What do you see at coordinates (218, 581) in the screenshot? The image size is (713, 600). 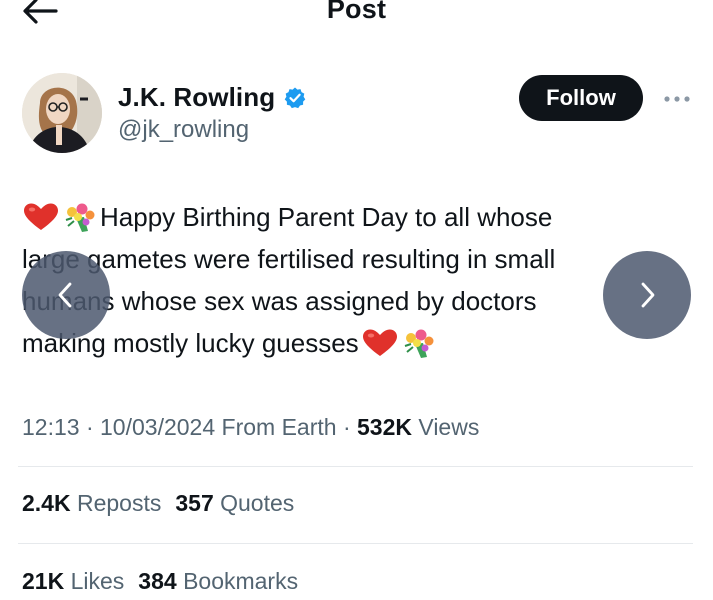 I see `bookmarks-stat: 384 Bookmarks` at bounding box center [218, 581].